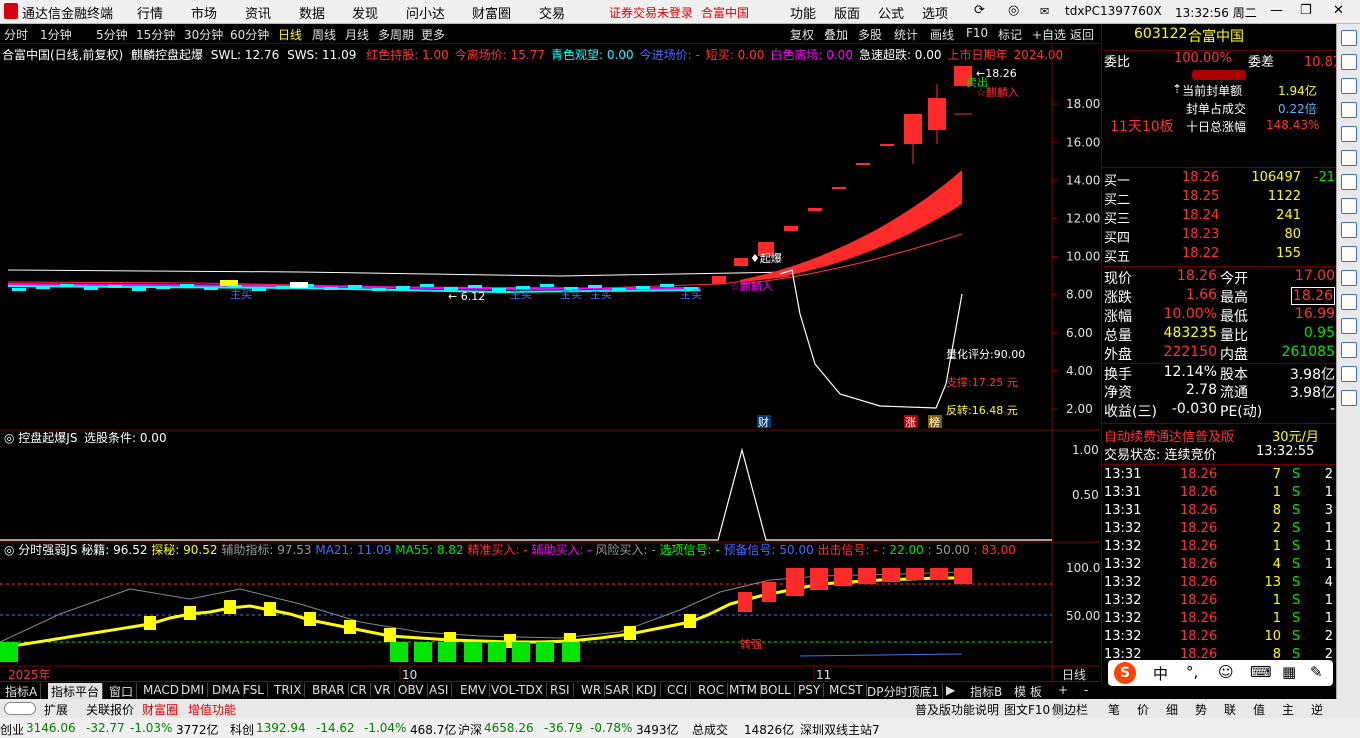  I want to click on quote-tab: 值, so click(1259, 709).